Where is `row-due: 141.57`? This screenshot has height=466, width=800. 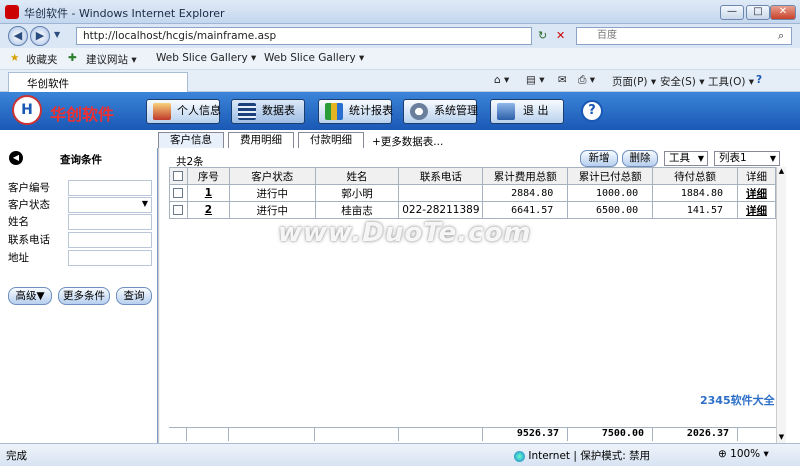
row-due: 141.57 is located at coordinates (695, 210).